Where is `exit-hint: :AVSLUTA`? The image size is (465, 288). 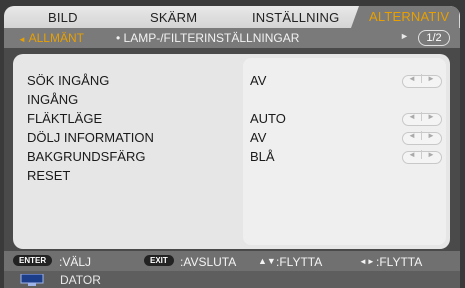
exit-hint: :AVSLUTA is located at coordinates (208, 262).